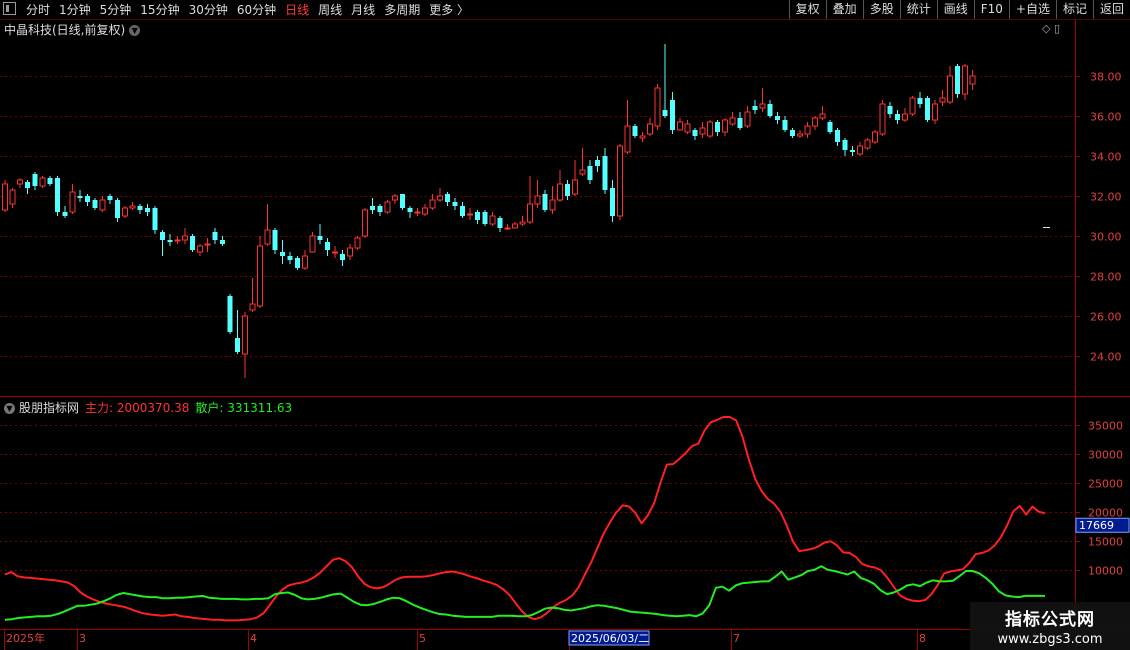  I want to click on x-tick-label: 7, so click(736, 638).